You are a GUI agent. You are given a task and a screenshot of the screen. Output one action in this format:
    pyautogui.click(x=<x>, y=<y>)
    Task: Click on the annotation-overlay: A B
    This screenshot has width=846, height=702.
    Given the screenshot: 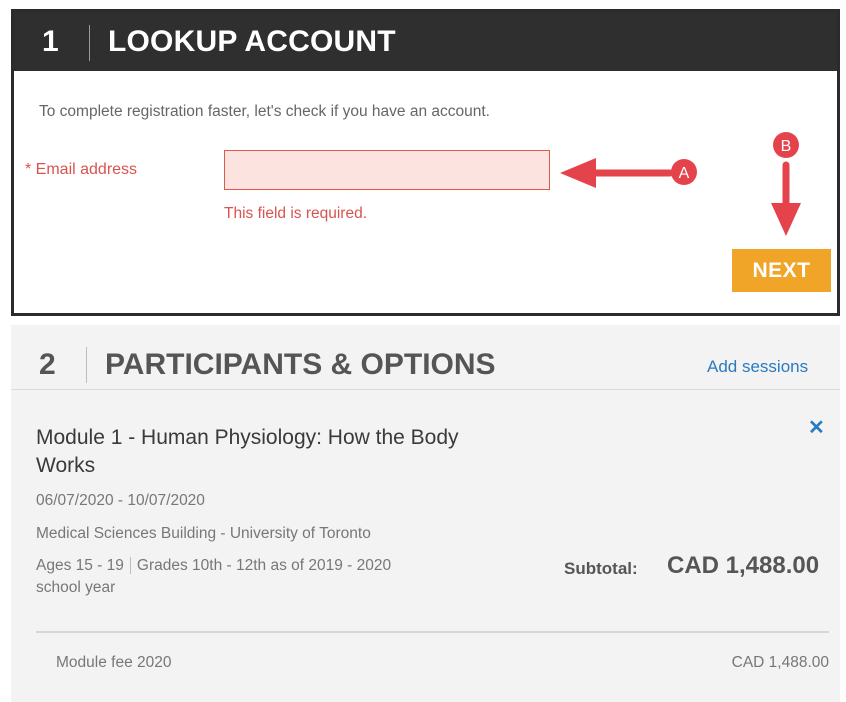 What is the action you would take?
    pyautogui.click(x=680, y=184)
    